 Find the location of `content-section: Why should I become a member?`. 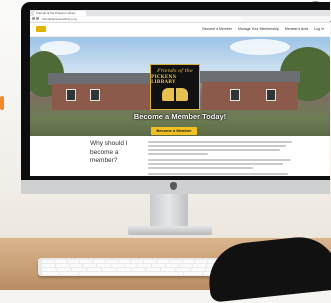

content-section: Why should I become a member? is located at coordinates (180, 156).